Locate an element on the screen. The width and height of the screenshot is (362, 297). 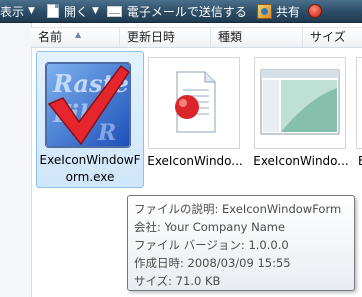
navigation-pane-edge is located at coordinates (16, 160).